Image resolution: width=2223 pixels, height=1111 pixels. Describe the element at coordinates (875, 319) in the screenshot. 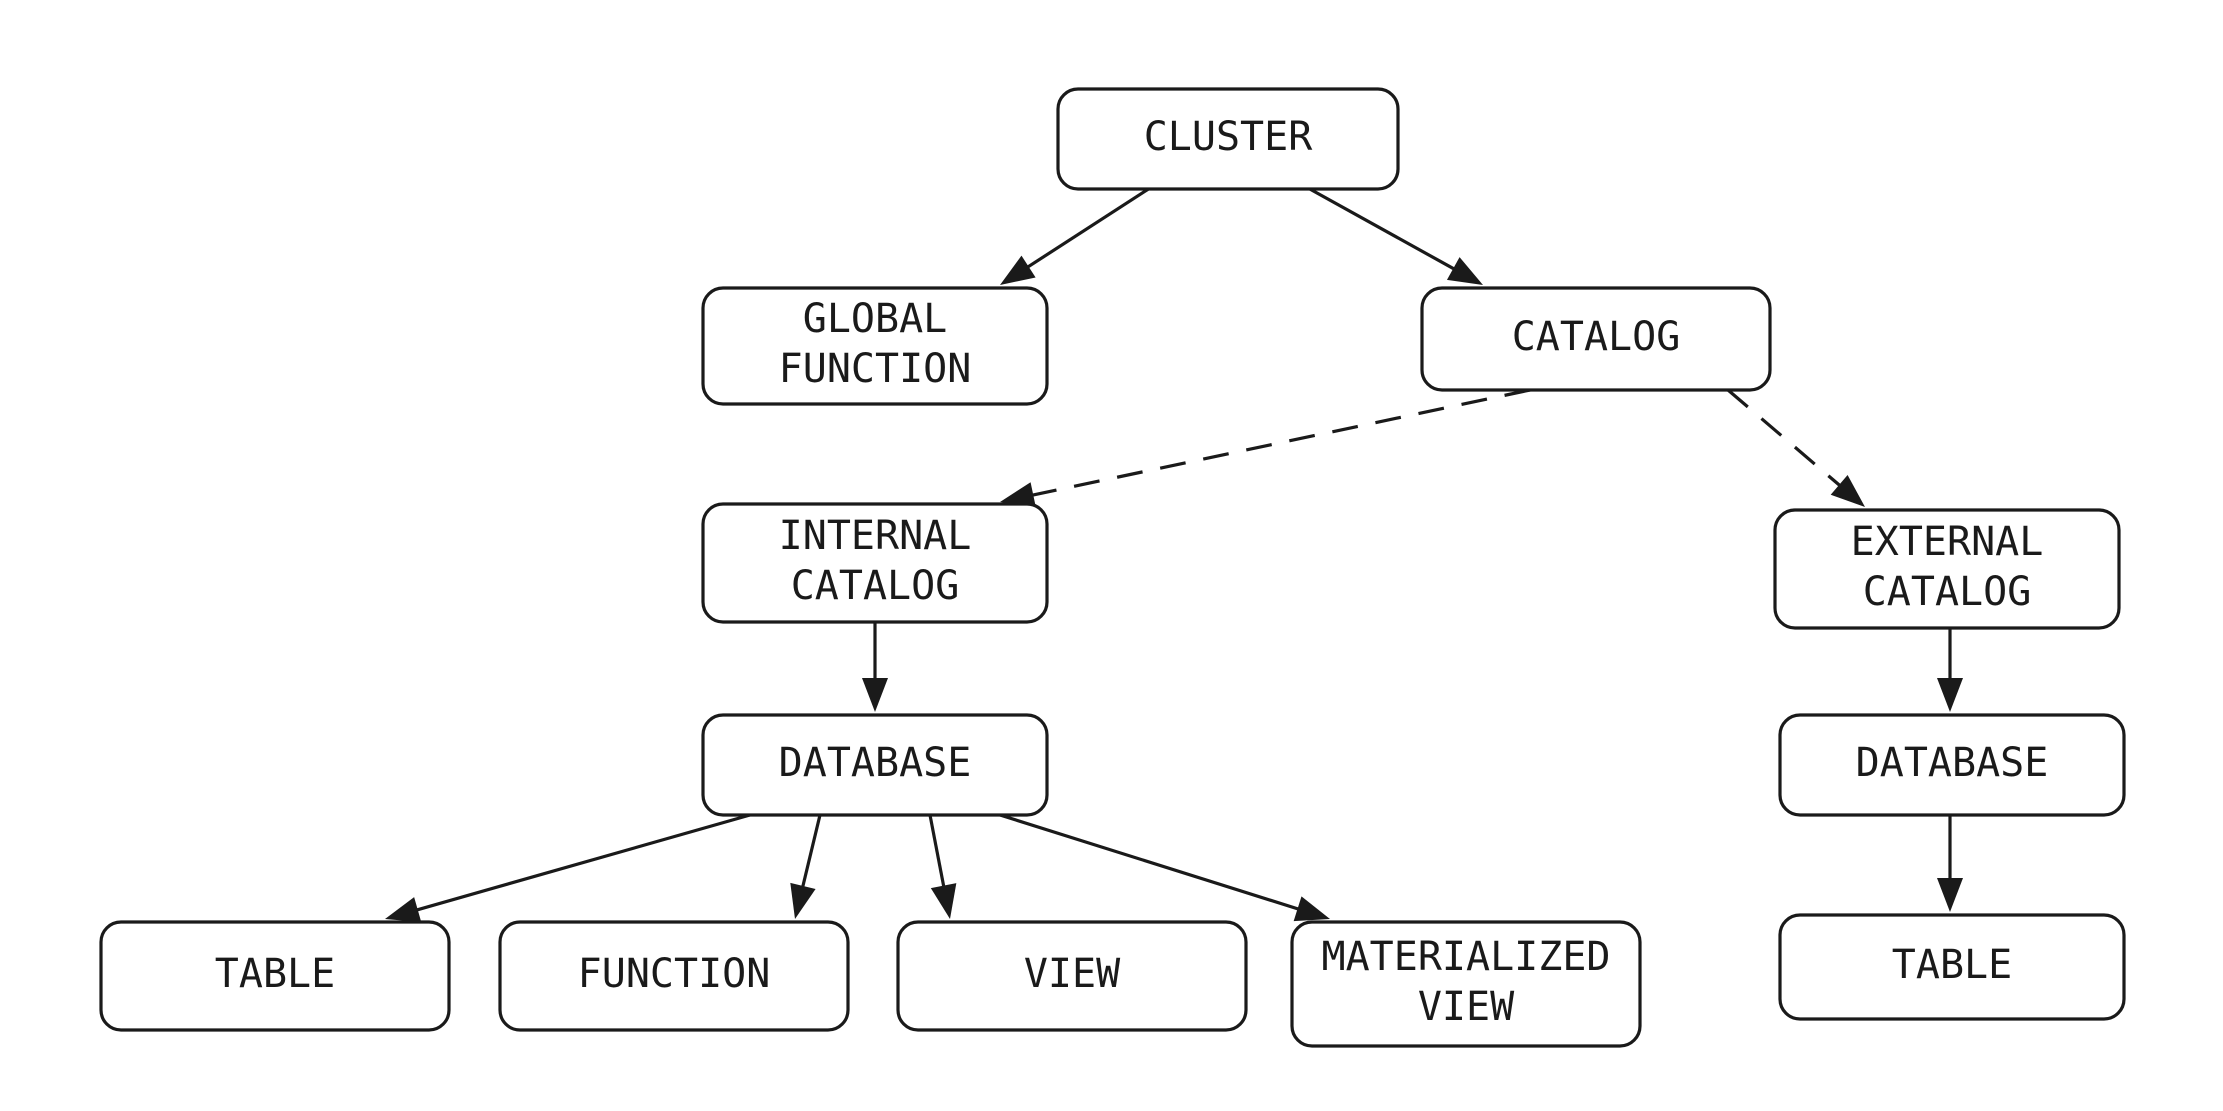

I see `node-label: GLOBAL` at that location.